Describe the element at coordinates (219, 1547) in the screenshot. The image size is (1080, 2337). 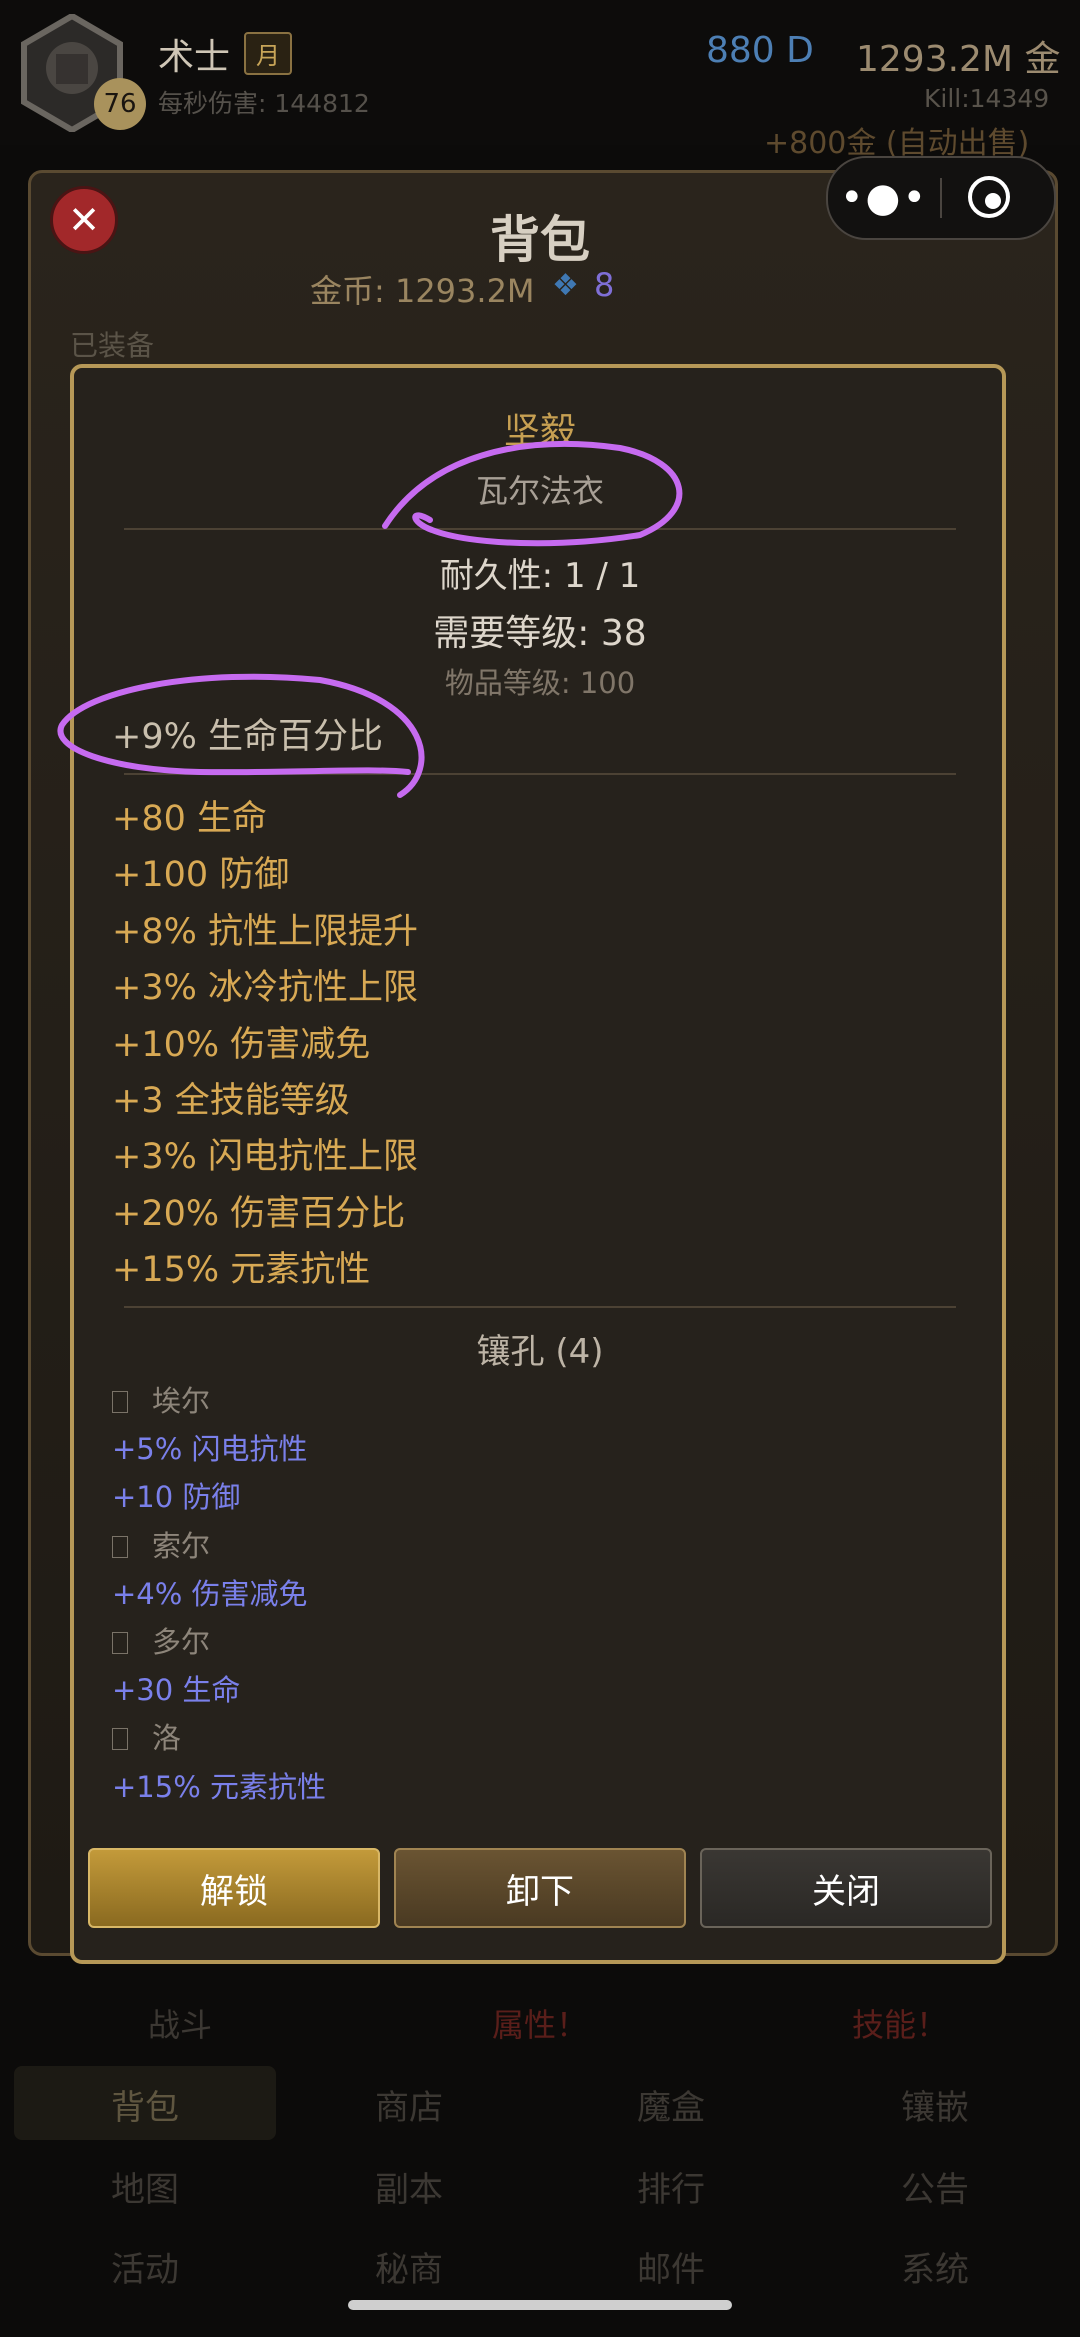
I see `socket-rune: 索尔` at that location.